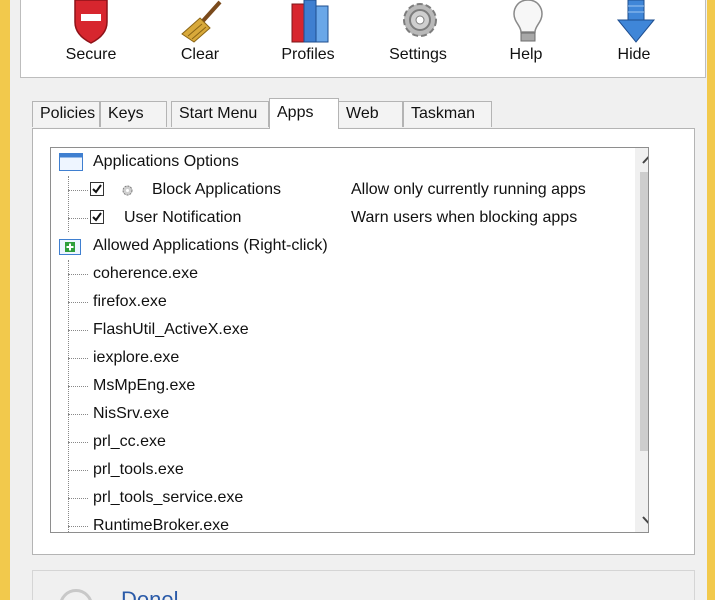 This screenshot has height=600, width=715. I want to click on status-circle-icon, so click(76, 594).